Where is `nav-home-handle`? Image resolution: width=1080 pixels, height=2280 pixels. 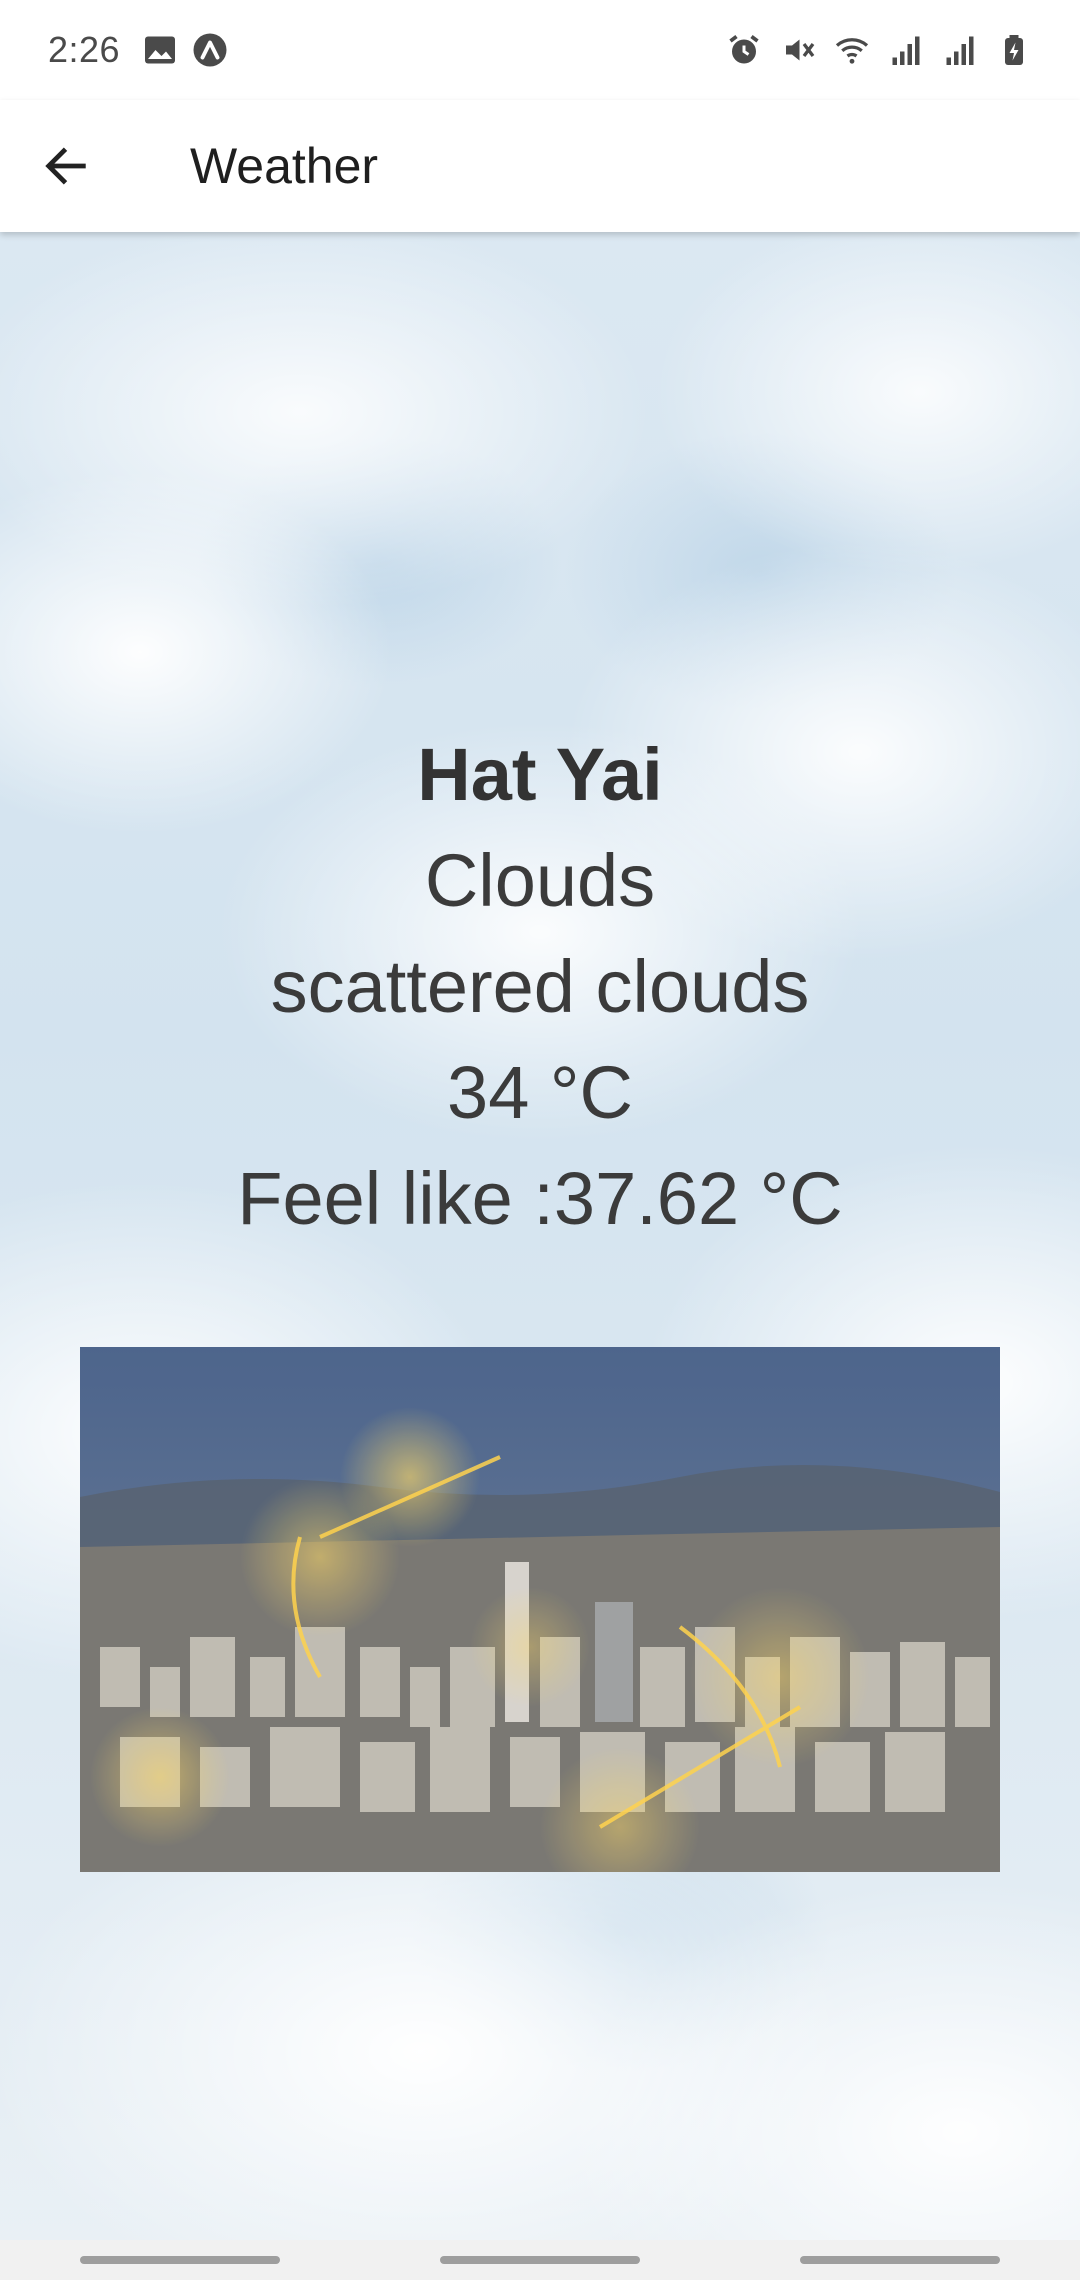 nav-home-handle is located at coordinates (540, 2260).